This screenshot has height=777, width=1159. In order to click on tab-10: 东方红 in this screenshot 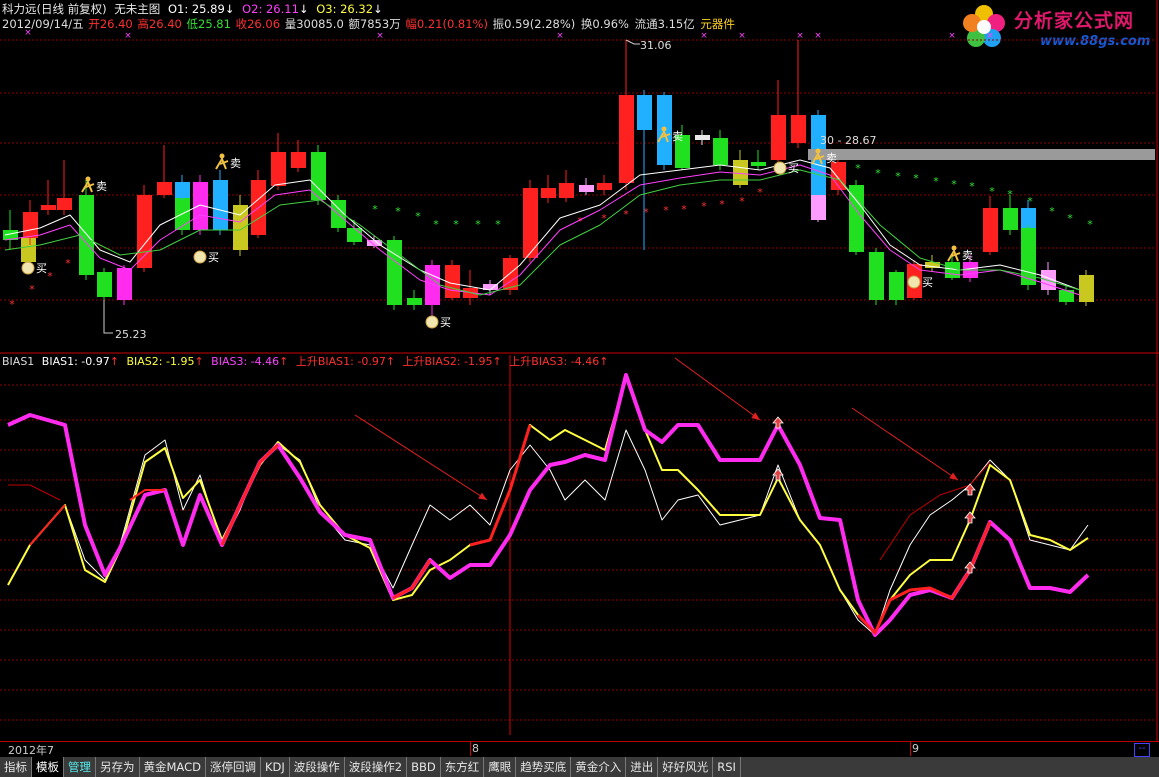, I will do `click(463, 767)`.